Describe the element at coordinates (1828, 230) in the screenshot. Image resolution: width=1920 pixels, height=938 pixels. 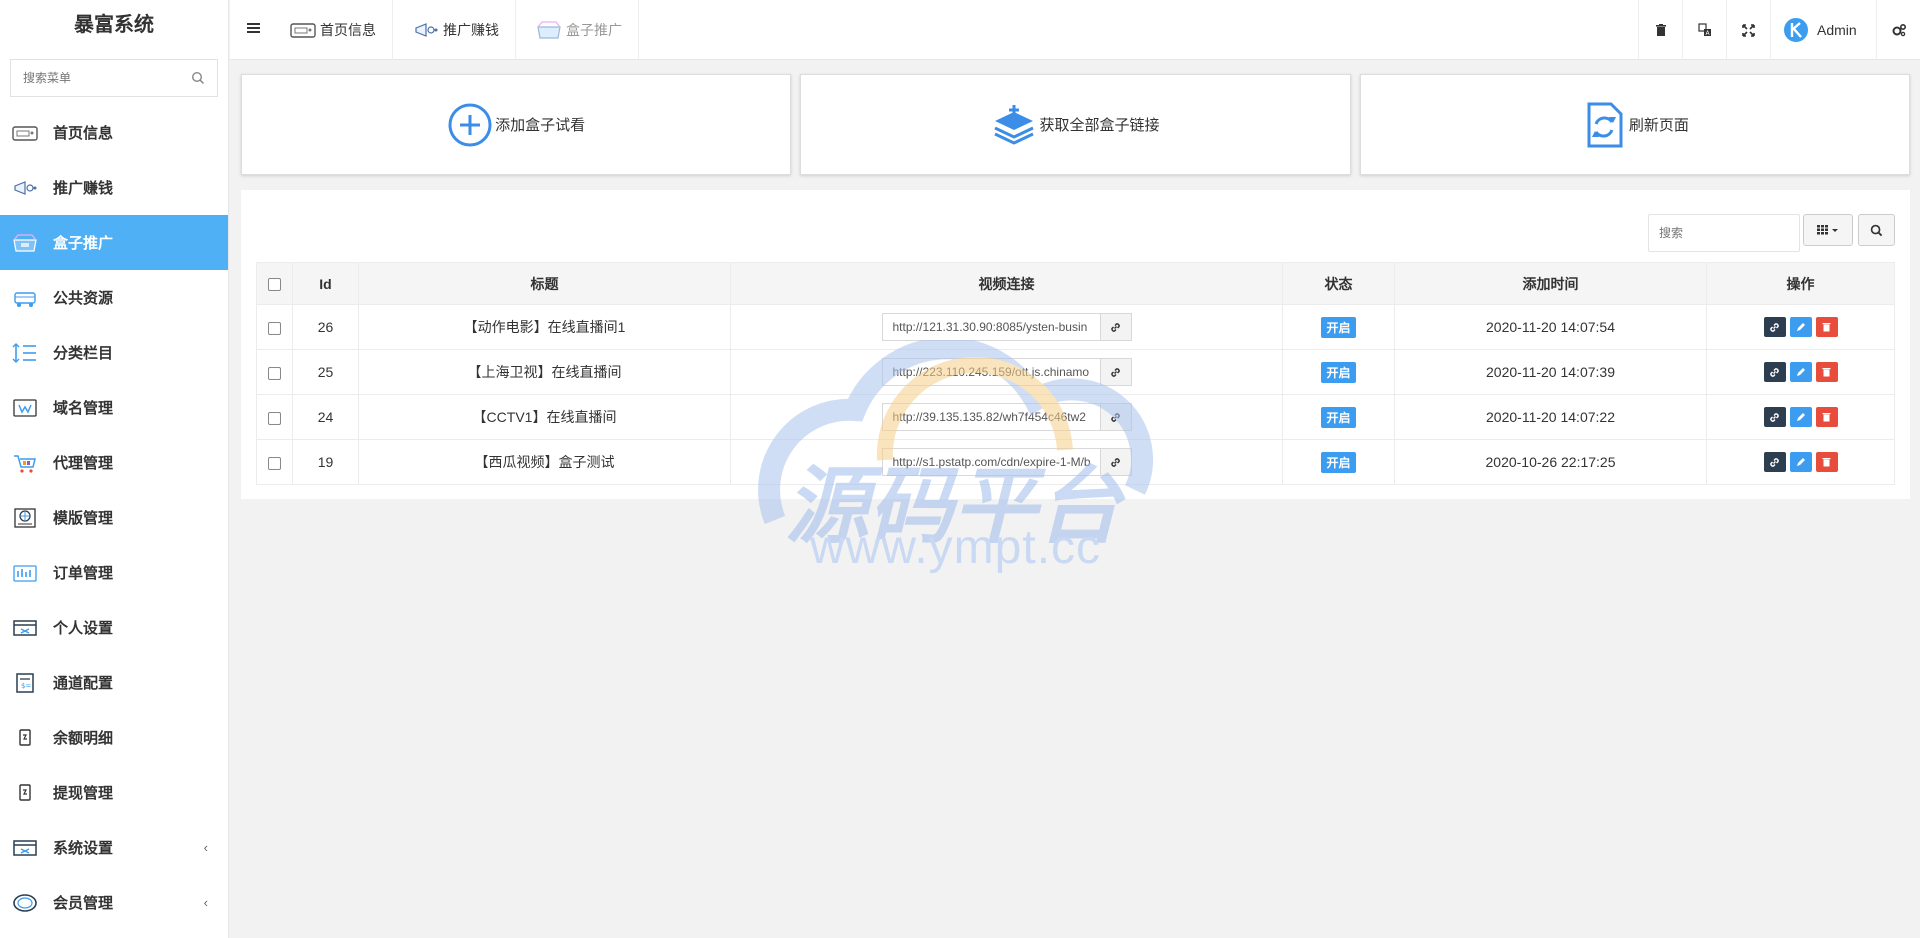
I see `columns-toggle-button` at that location.